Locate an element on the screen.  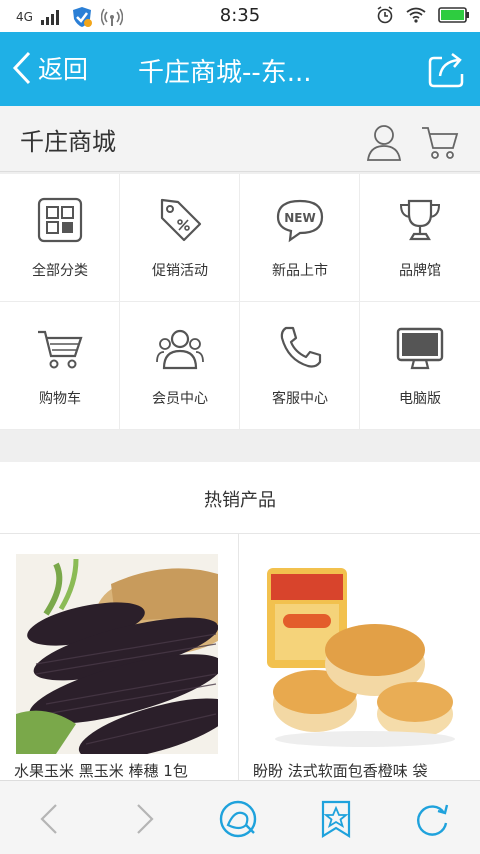
product-card: 盼盼 法式软面包香橙味 袋 is located at coordinates (356, 657).